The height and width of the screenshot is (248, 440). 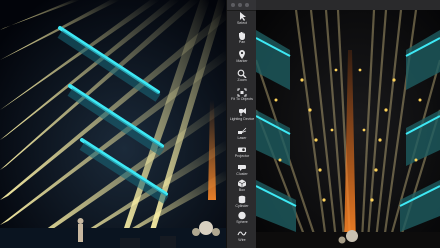 I want to click on cylinder-icon, so click(x=242, y=199).